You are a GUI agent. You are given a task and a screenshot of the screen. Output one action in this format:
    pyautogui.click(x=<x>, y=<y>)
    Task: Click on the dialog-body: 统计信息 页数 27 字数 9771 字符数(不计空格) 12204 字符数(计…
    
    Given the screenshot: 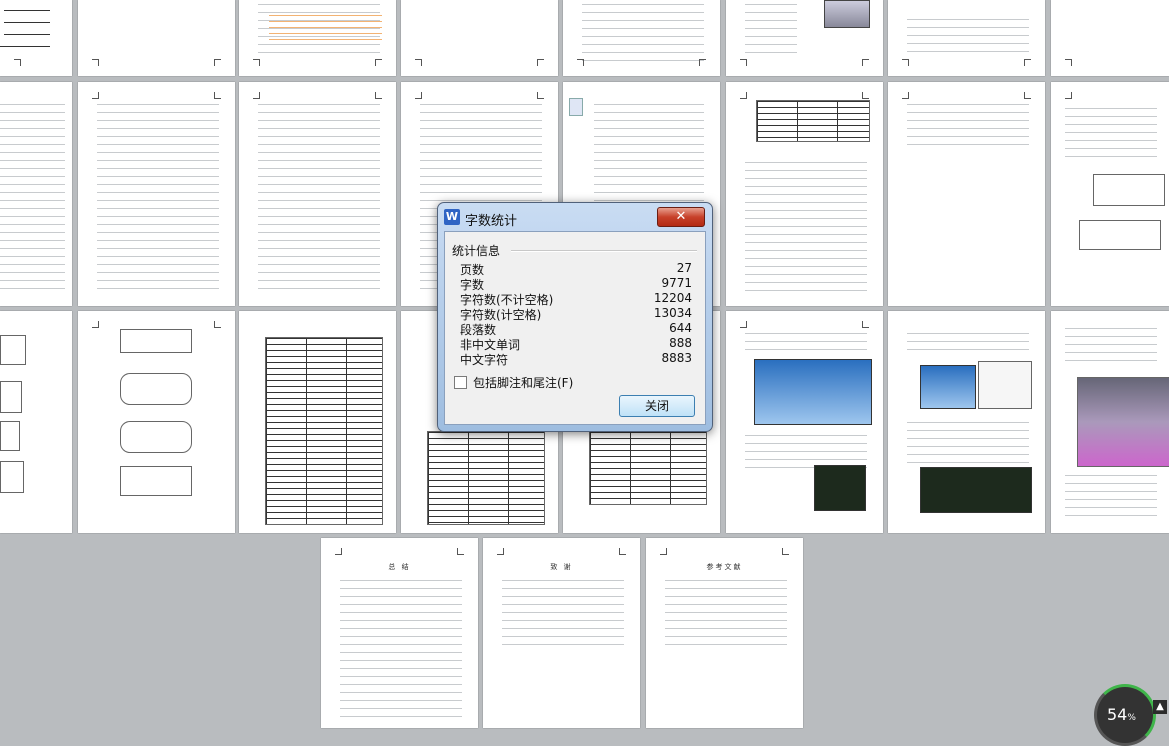 What is the action you would take?
    pyautogui.click(x=575, y=328)
    